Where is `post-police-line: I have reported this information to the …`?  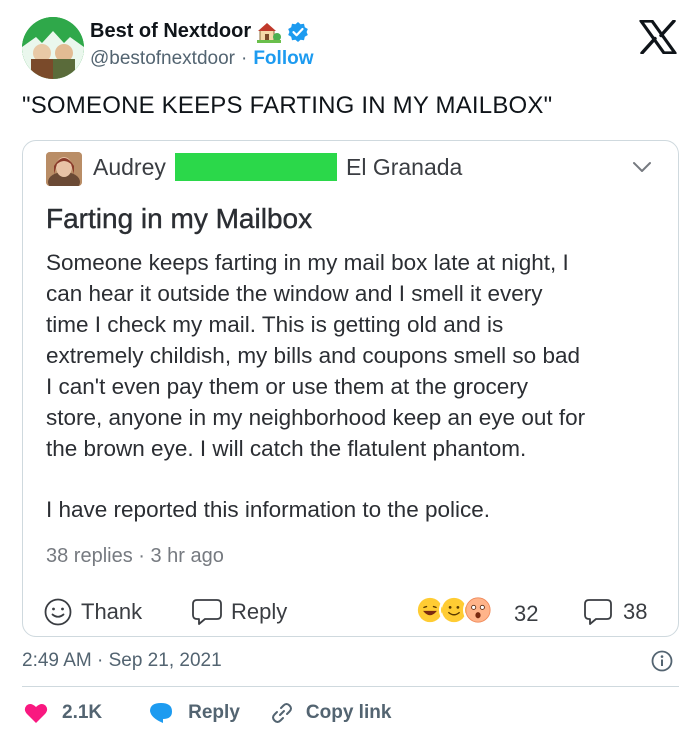
post-police-line: I have reported this information to the … is located at coordinates (268, 509).